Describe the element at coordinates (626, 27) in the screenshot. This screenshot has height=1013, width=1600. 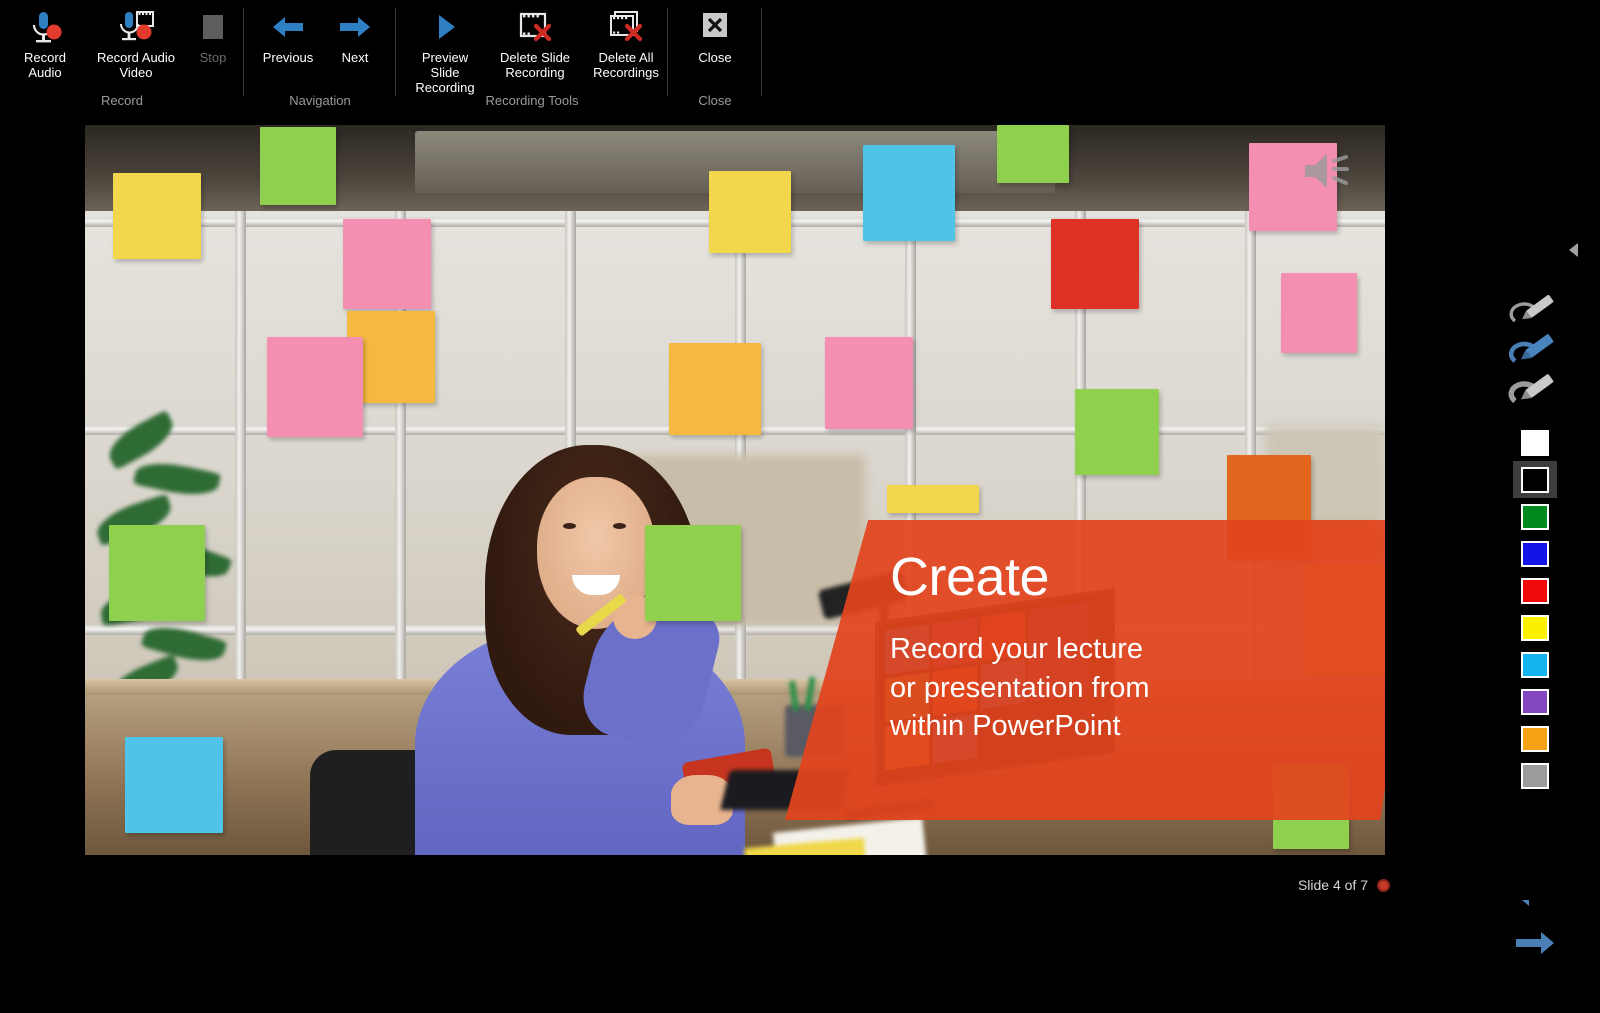
I see `film-stack-delete-icon` at that location.